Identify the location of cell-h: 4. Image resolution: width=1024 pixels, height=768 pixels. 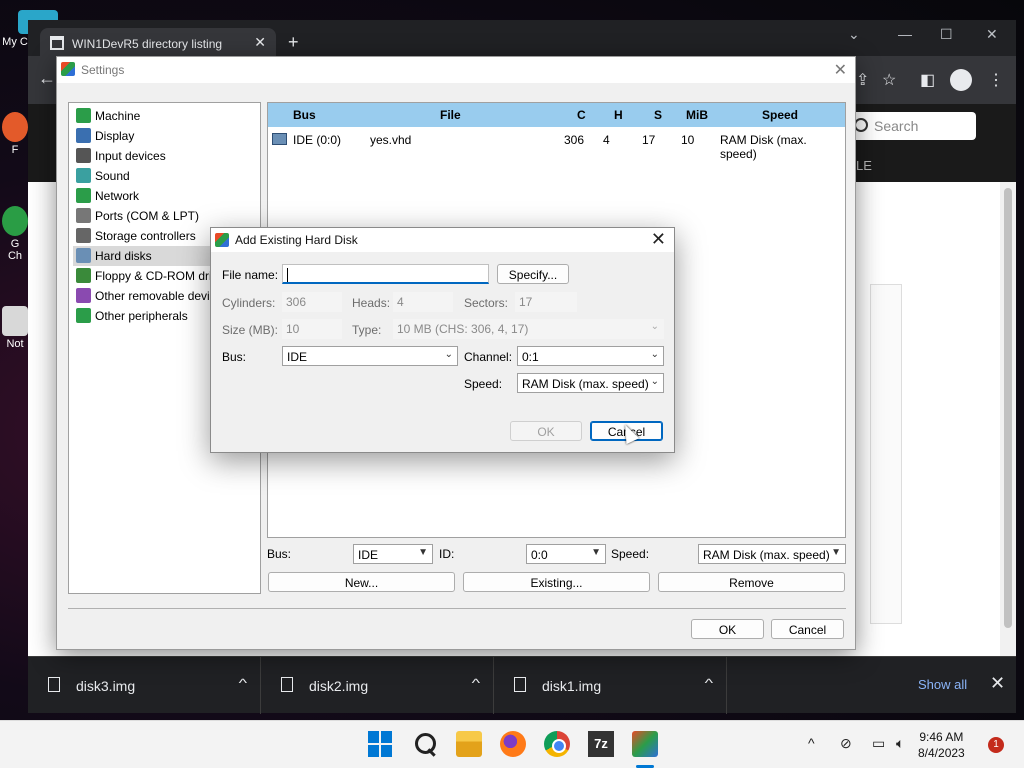
(606, 140).